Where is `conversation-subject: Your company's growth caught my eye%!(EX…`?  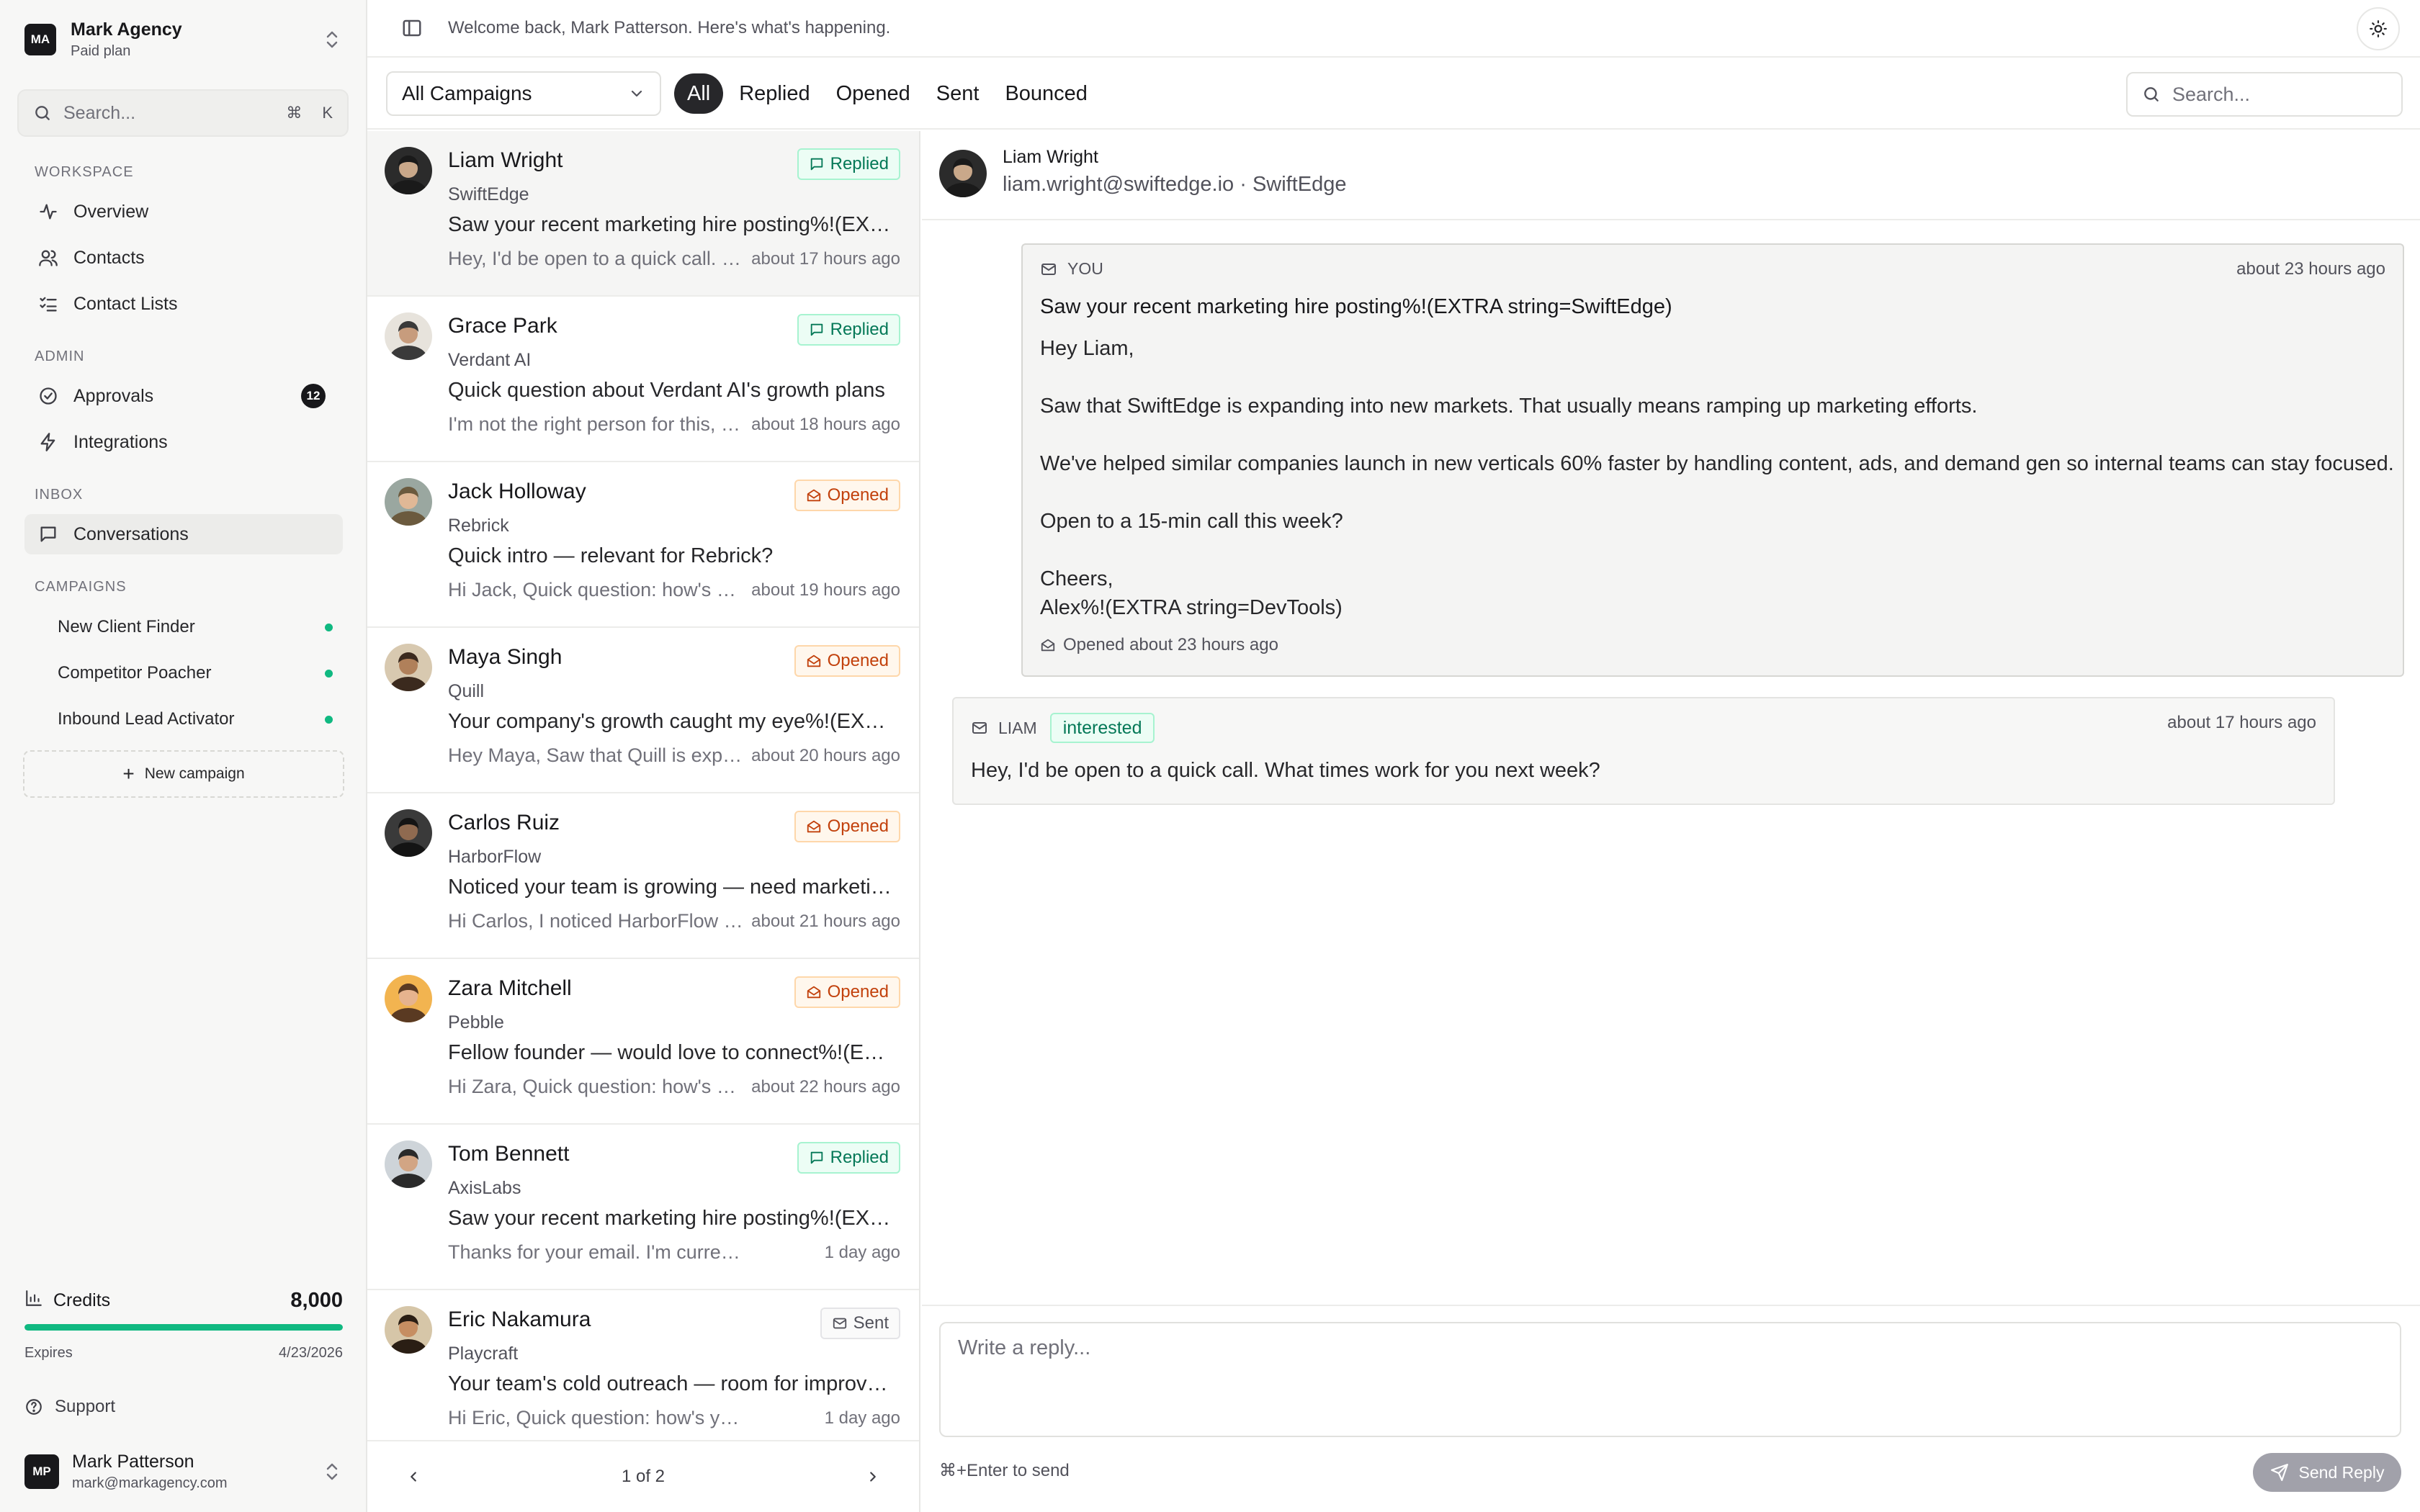 conversation-subject: Your company's growth caught my eye%!(EX… is located at coordinates (671, 721).